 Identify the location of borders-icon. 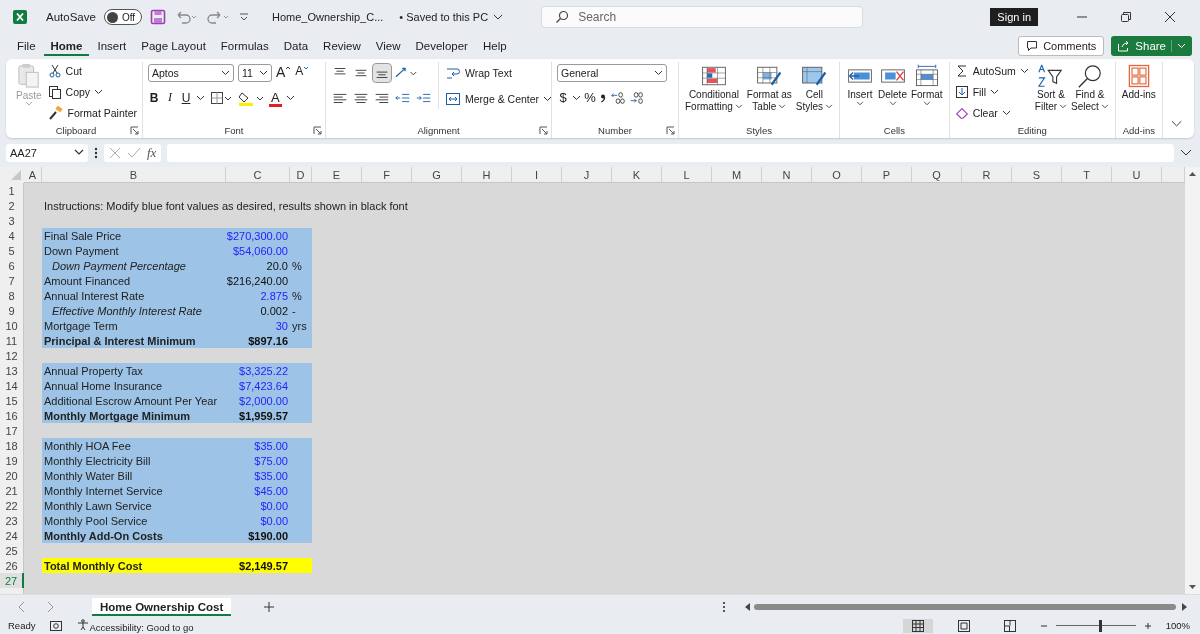
(221, 97).